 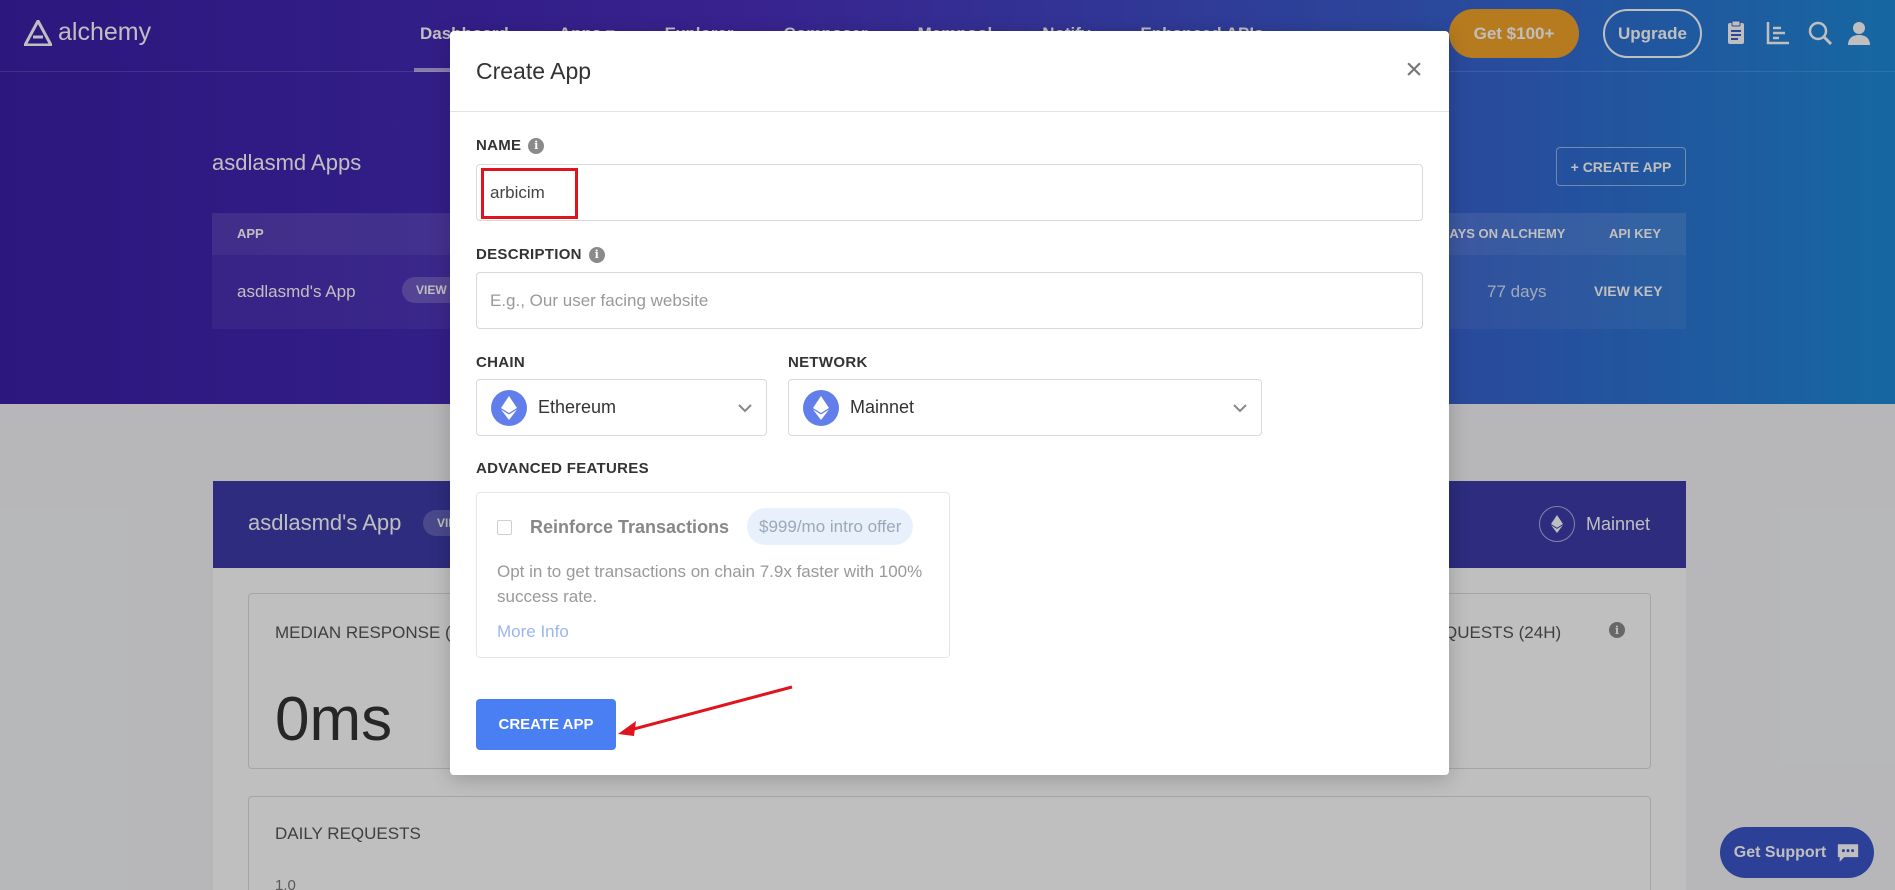 I want to click on annotation-arrow-icon, so click(x=705, y=710).